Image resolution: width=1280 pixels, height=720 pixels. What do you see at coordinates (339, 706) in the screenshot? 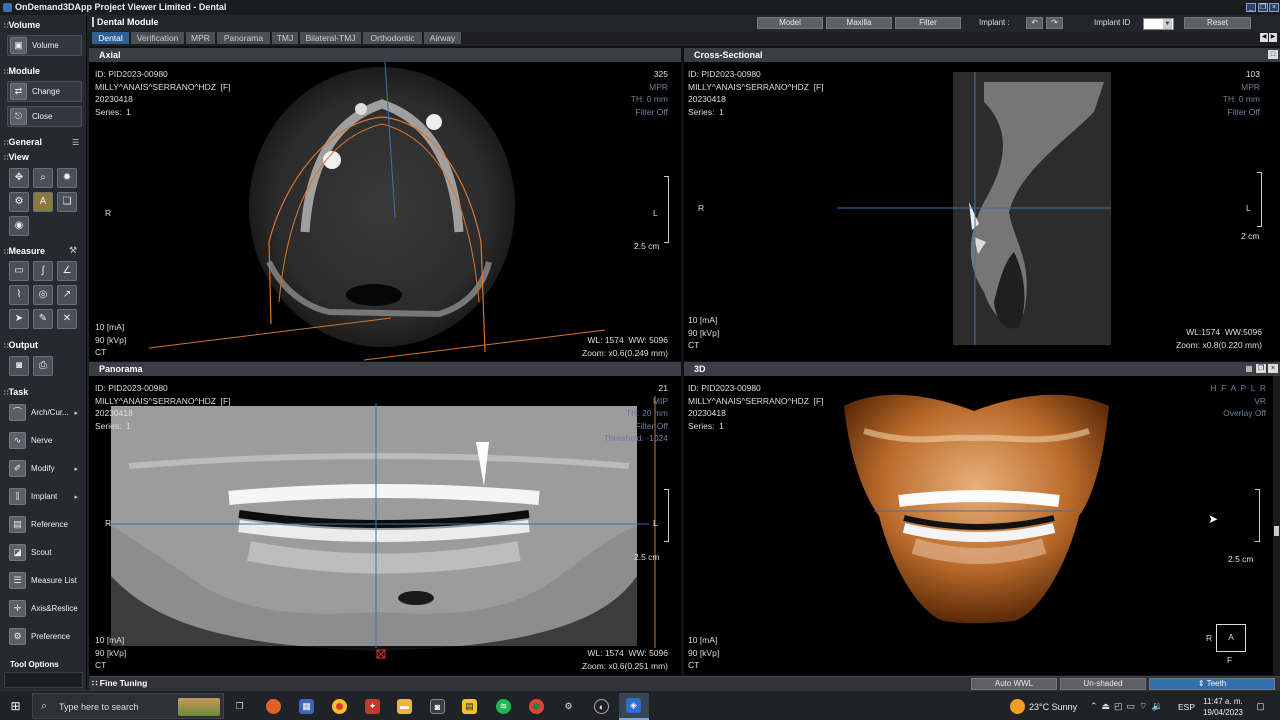
I see `chrome-icon` at bounding box center [339, 706].